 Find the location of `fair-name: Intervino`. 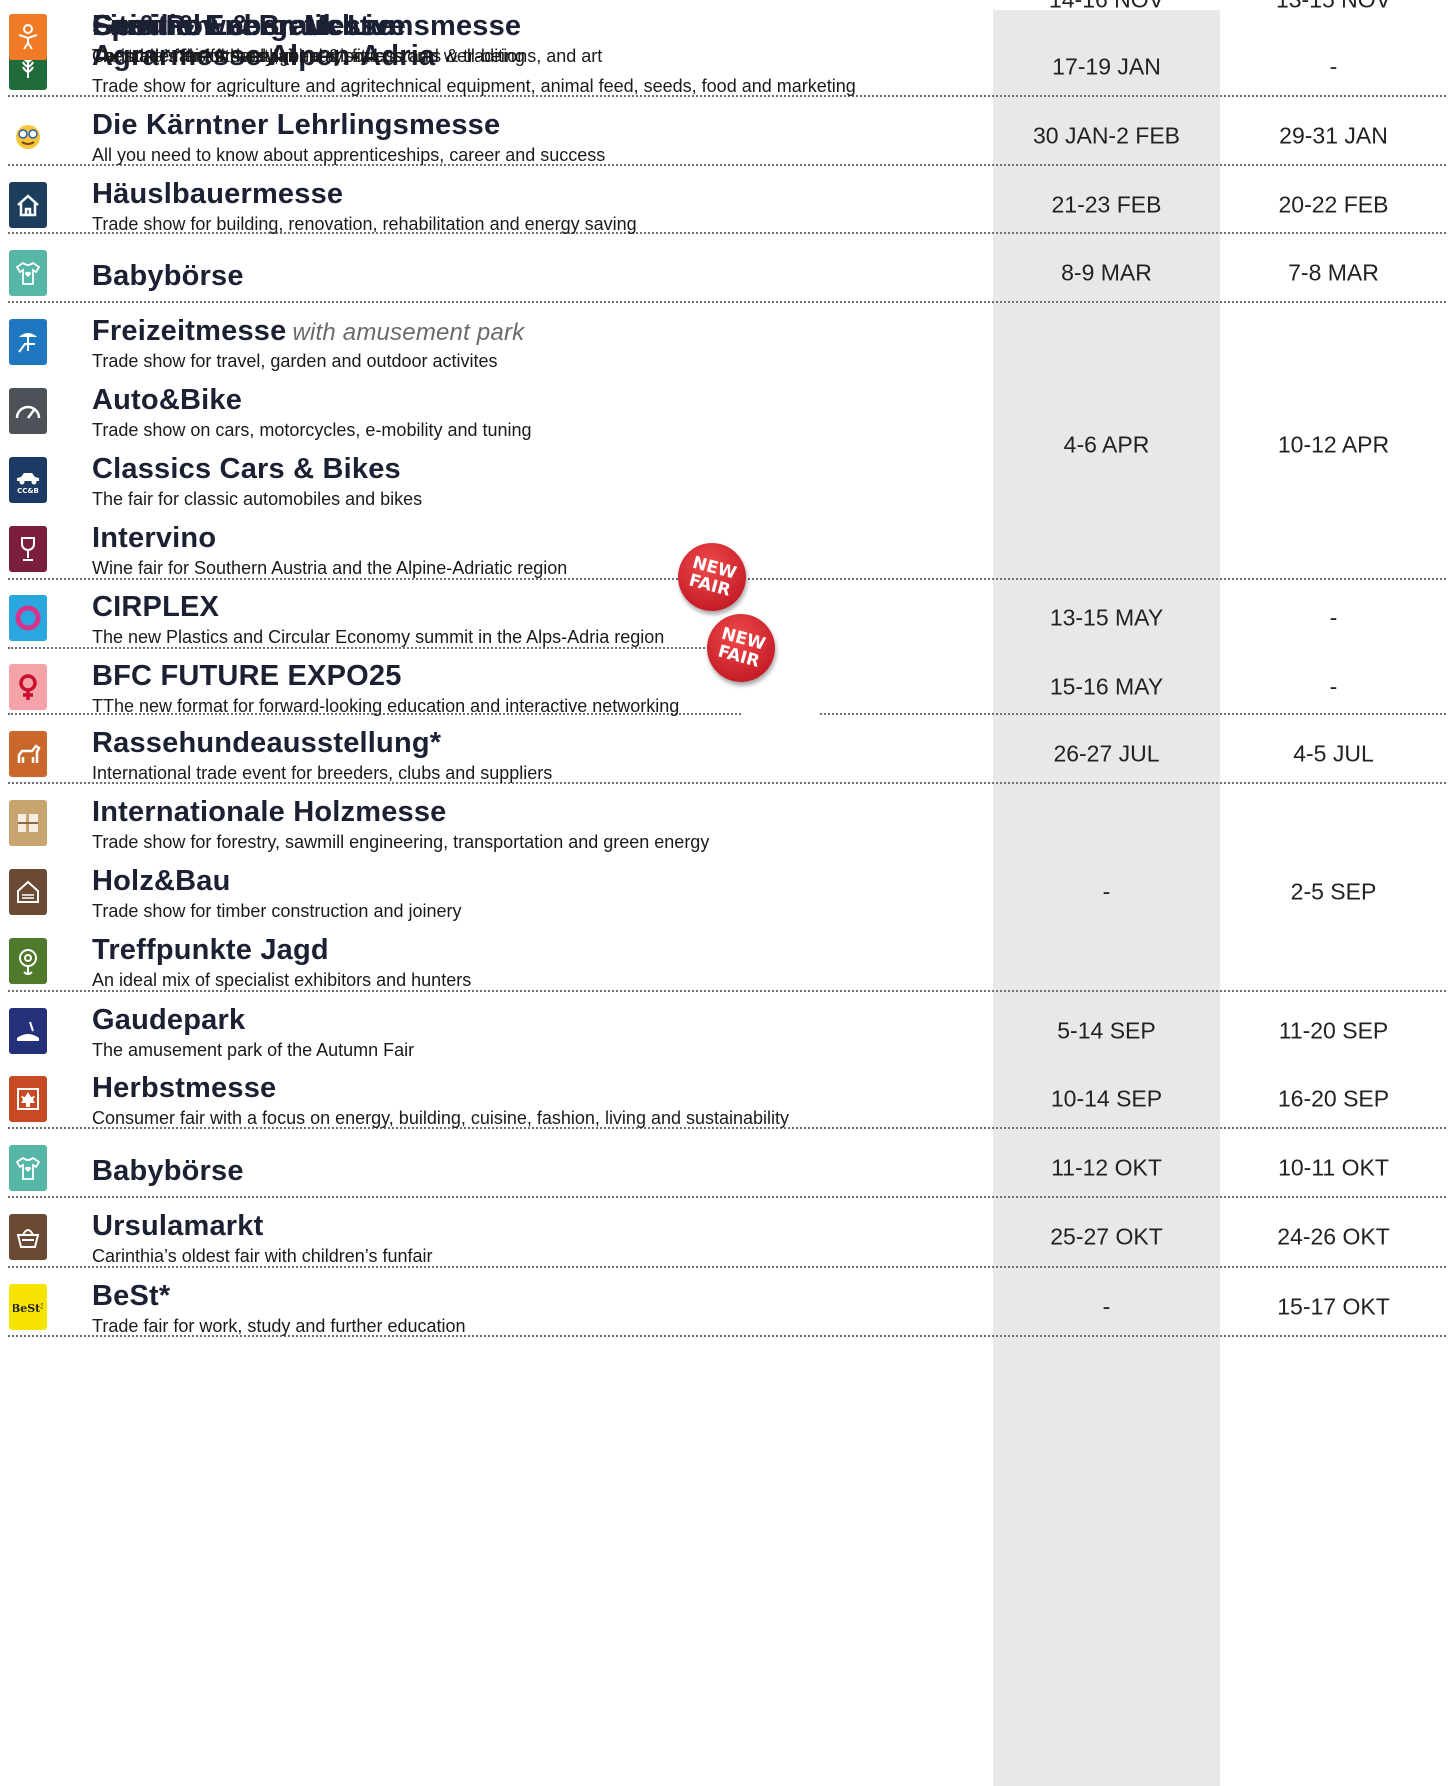

fair-name: Intervino is located at coordinates (154, 538).